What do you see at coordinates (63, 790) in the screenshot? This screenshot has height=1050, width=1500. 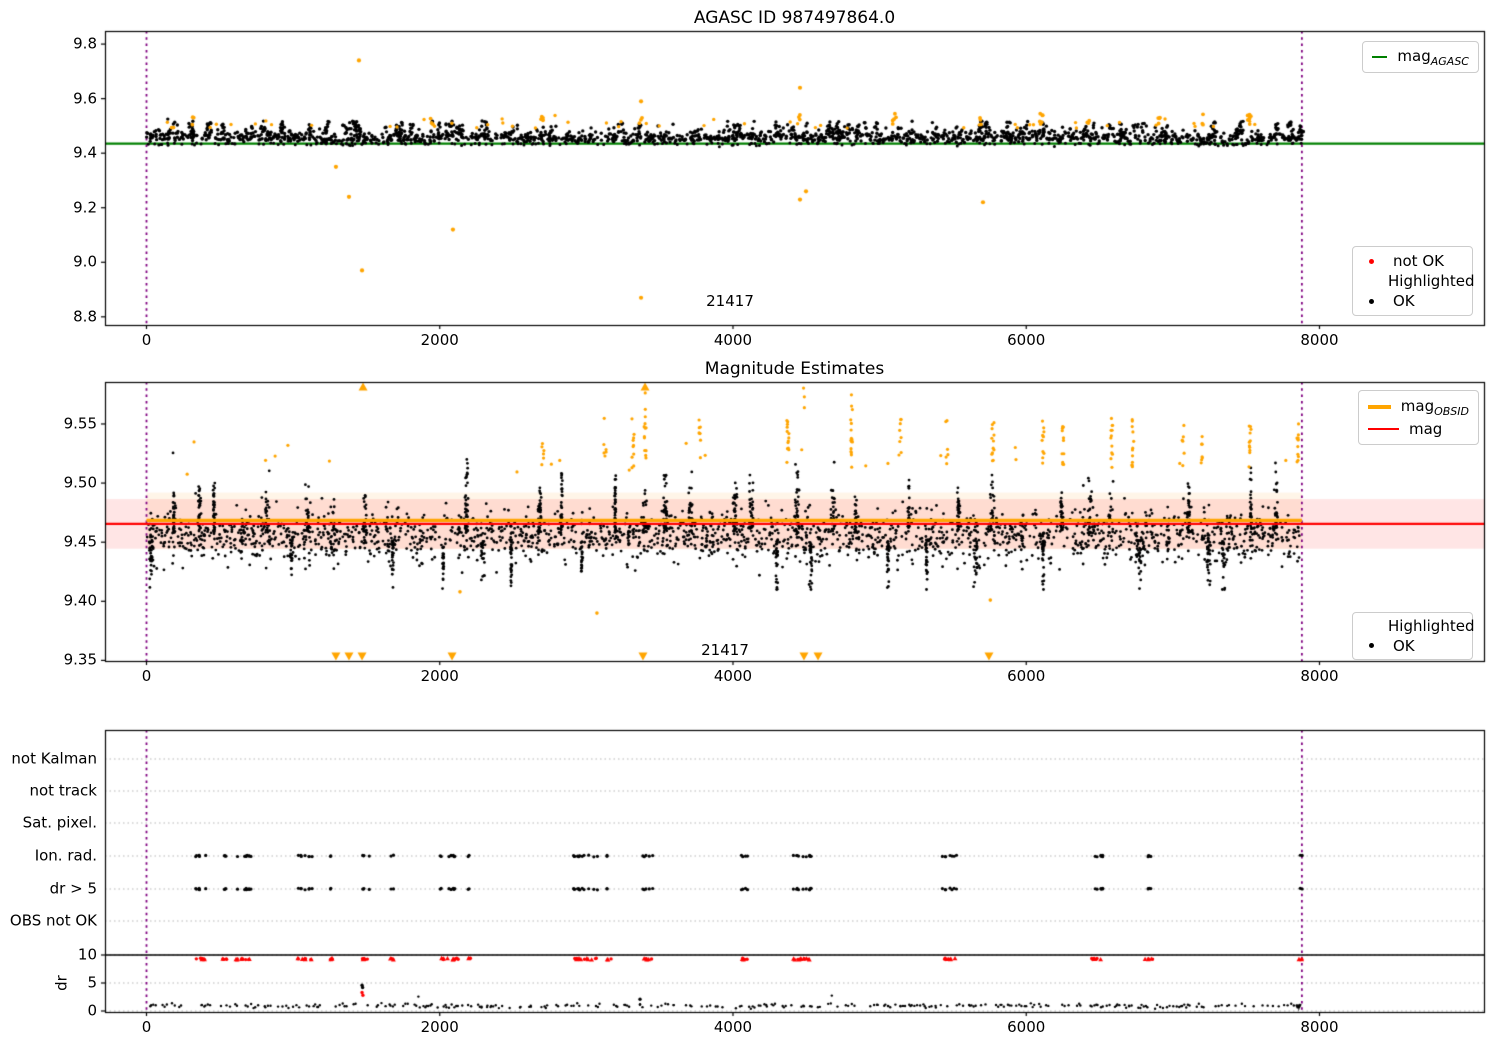 I see `category-label: not track` at bounding box center [63, 790].